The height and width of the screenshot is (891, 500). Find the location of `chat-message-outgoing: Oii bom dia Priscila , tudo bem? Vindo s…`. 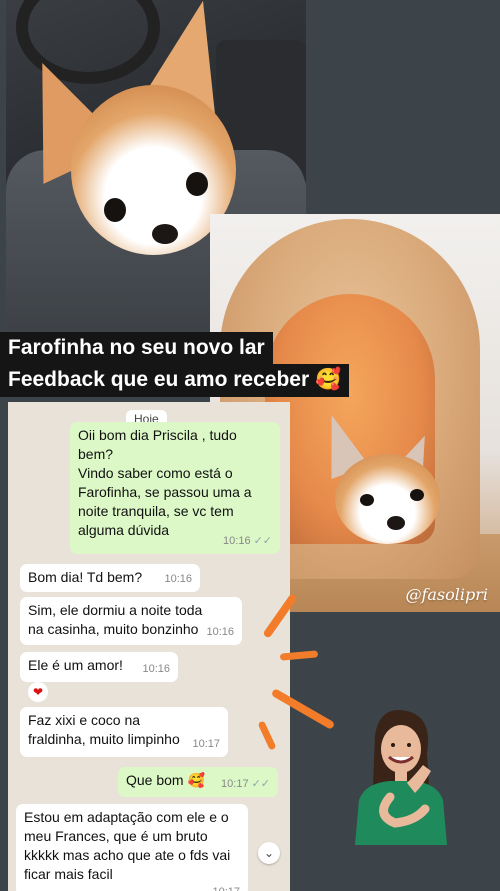

chat-message-outgoing: Oii bom dia Priscila , tudo bem? Vindo s… is located at coordinates (175, 488).